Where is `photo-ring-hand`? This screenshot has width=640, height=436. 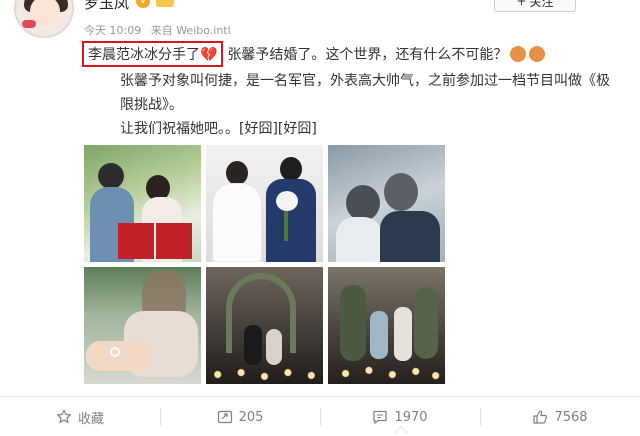
photo-ring-hand is located at coordinates (142, 325).